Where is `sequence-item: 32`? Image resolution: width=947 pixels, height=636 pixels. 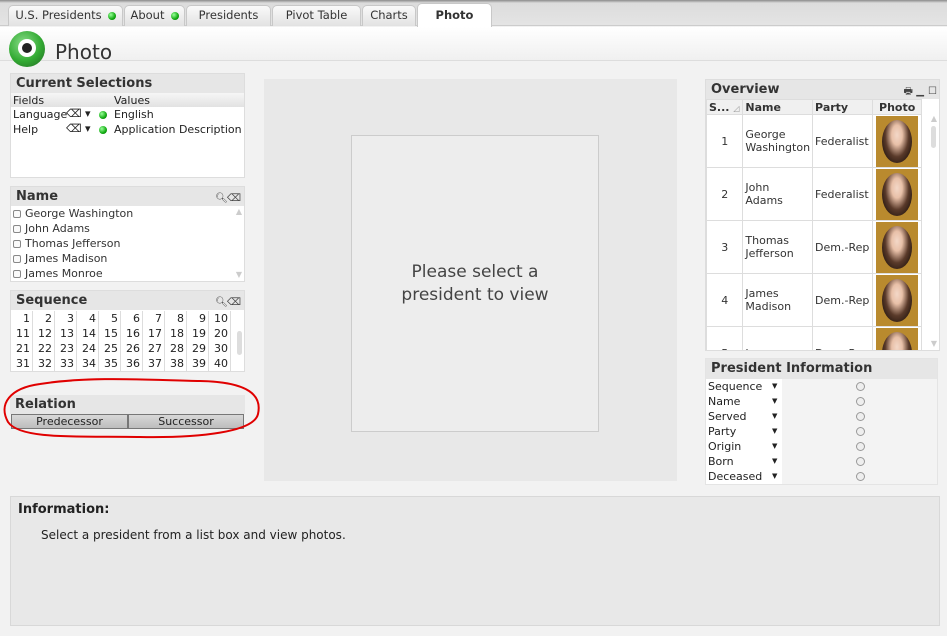 sequence-item: 32 is located at coordinates (44, 363).